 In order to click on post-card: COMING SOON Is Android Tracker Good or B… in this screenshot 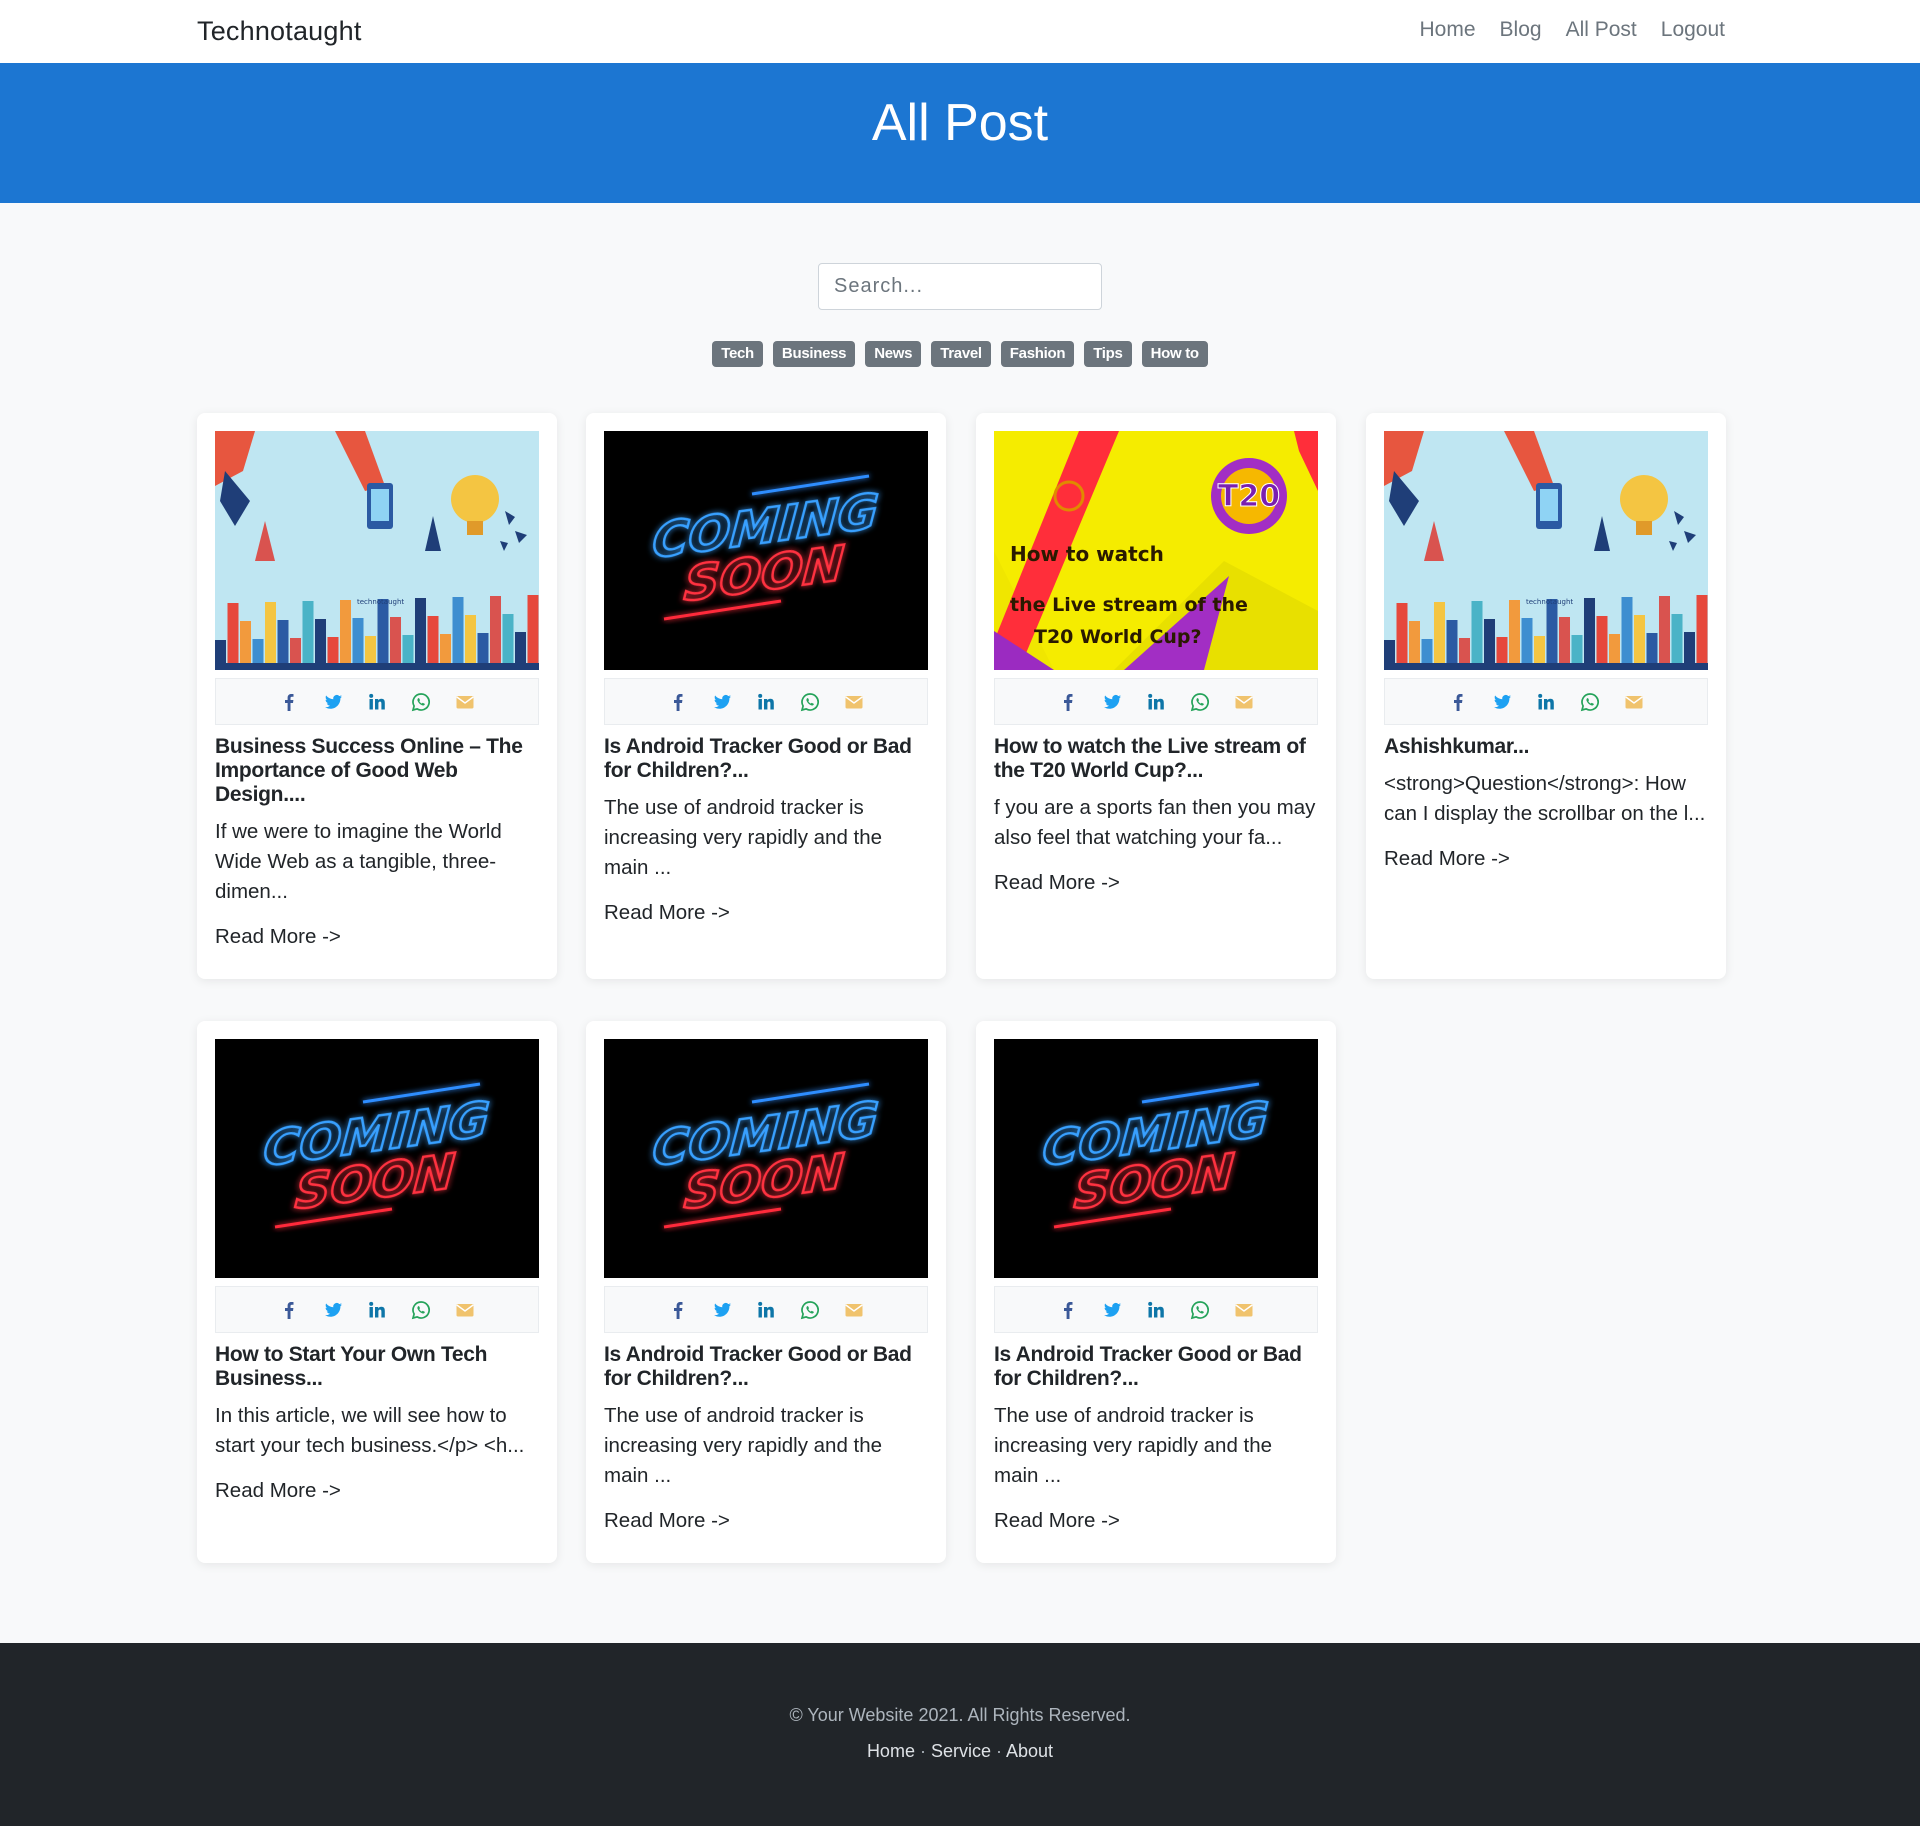, I will do `click(766, 696)`.